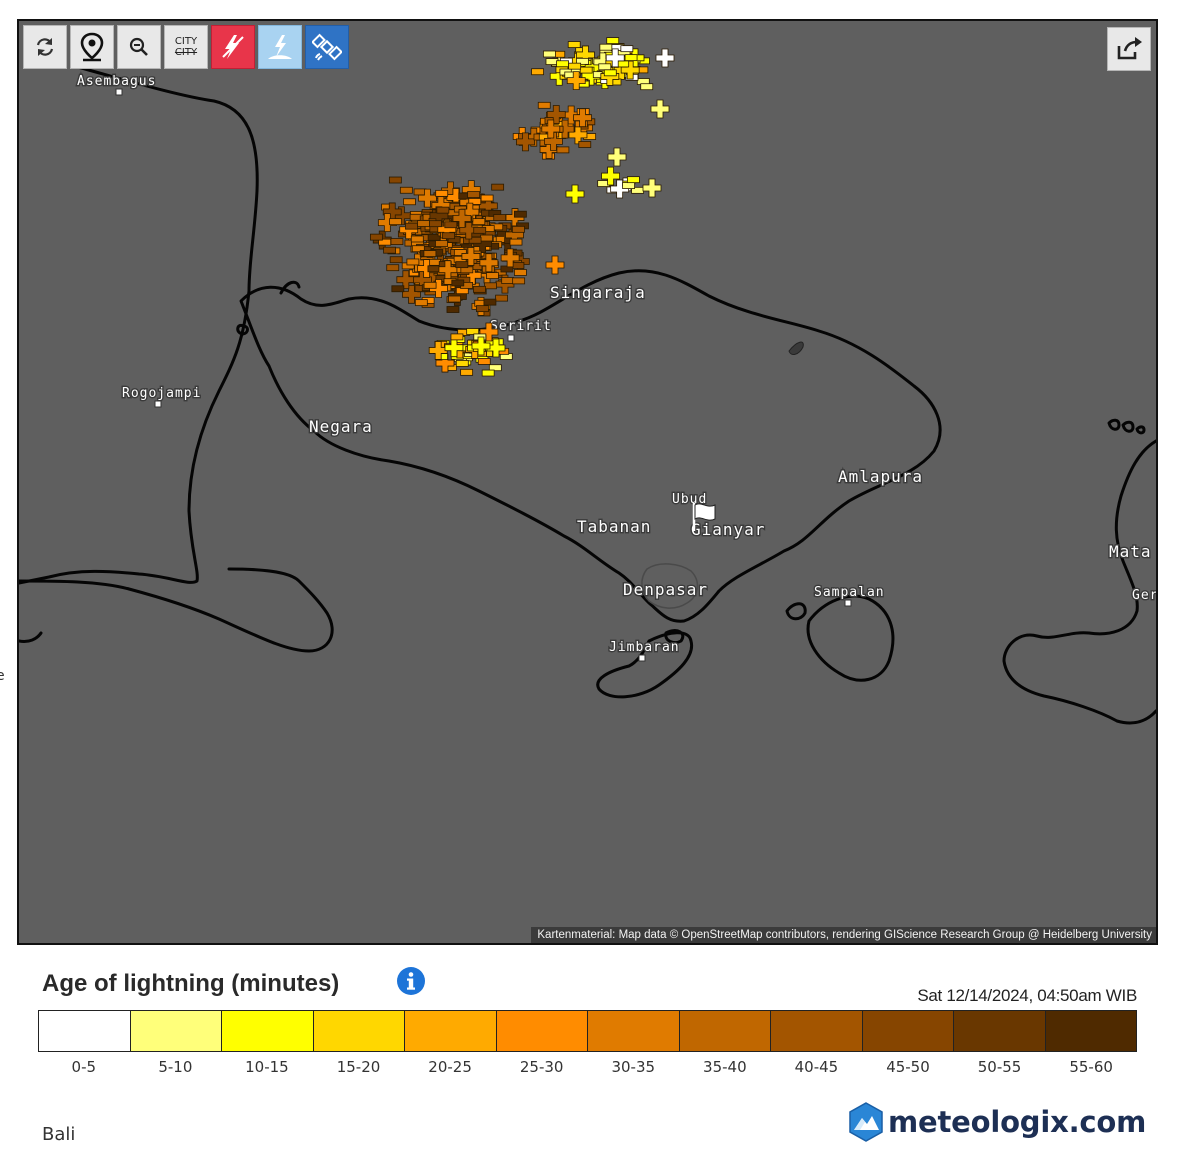  I want to click on place-negara: Negara, so click(341, 426).